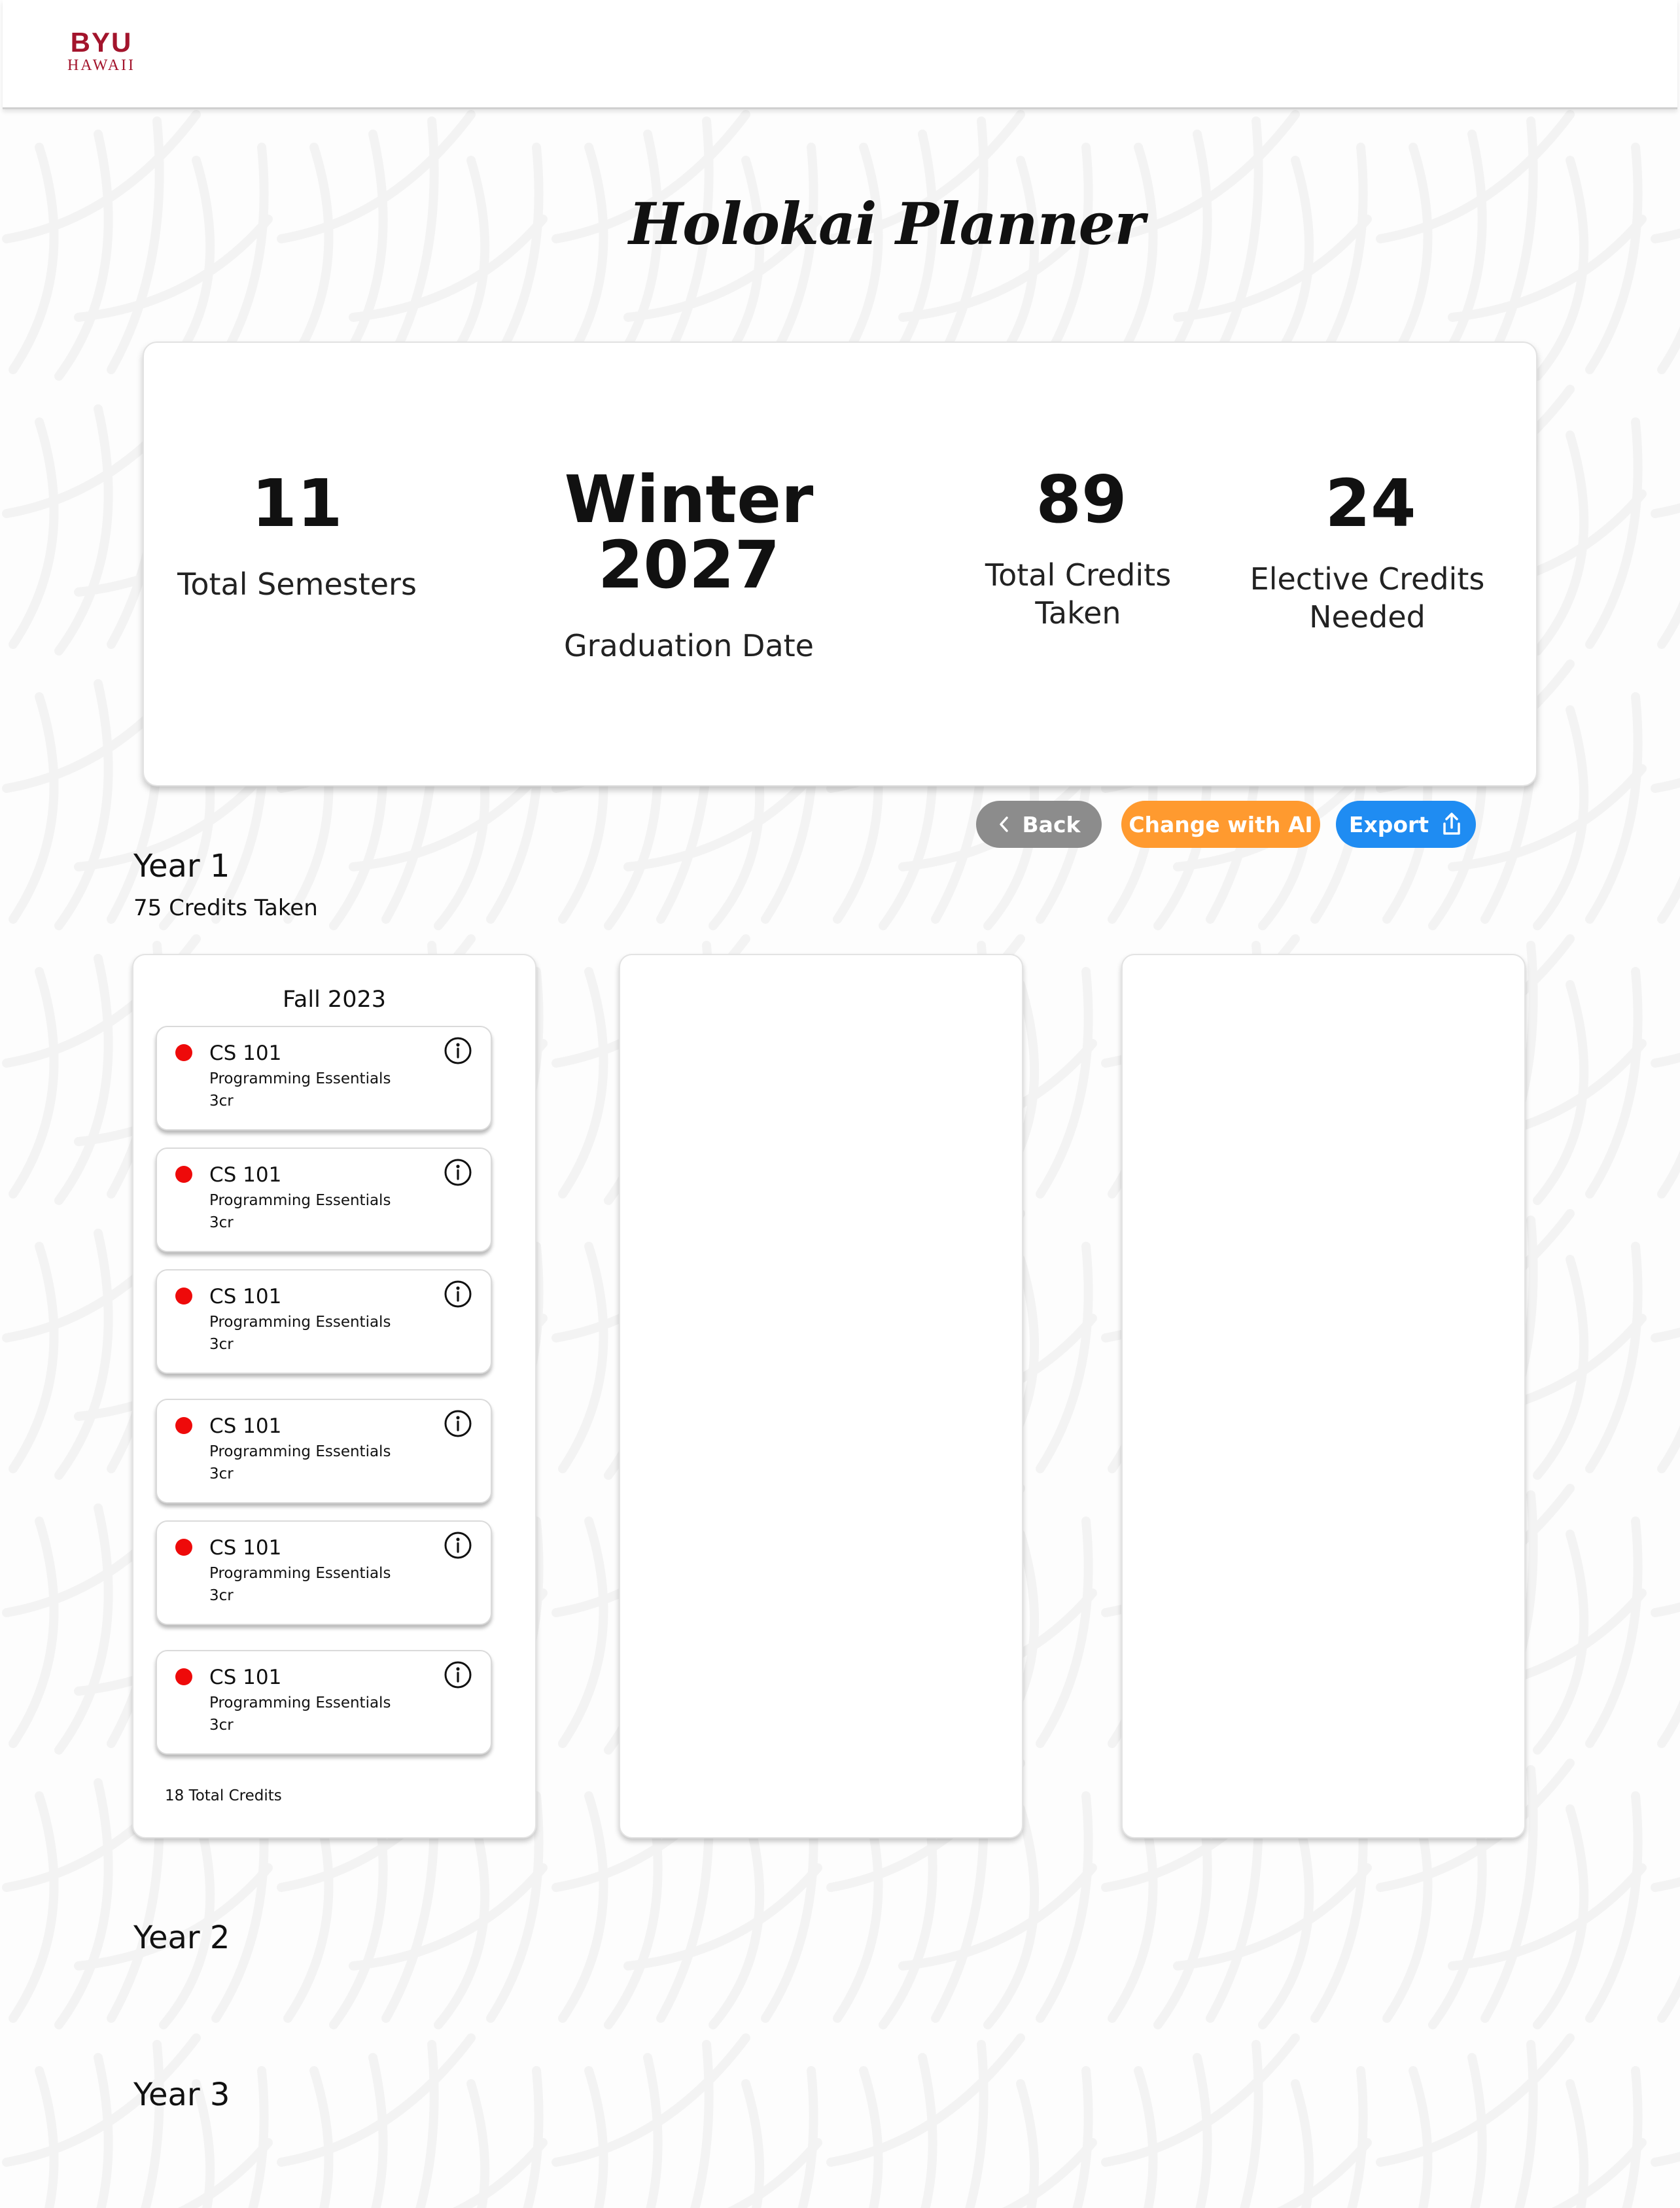  I want to click on stat-elective-credits: 24 Elective Credits Needed, so click(1367, 553).